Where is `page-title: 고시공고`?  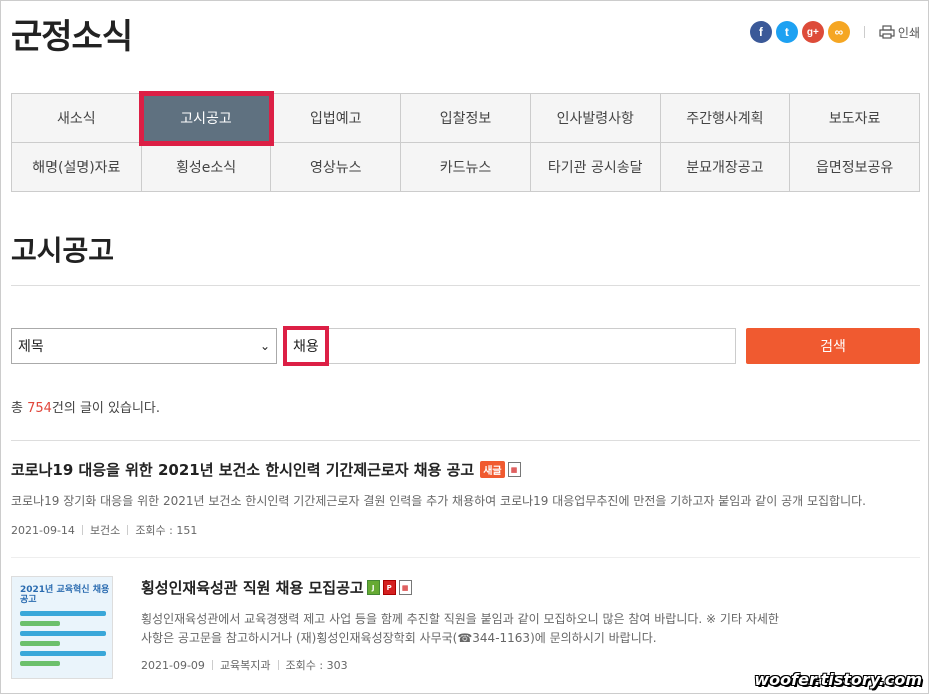 page-title: 고시공고 is located at coordinates (63, 250).